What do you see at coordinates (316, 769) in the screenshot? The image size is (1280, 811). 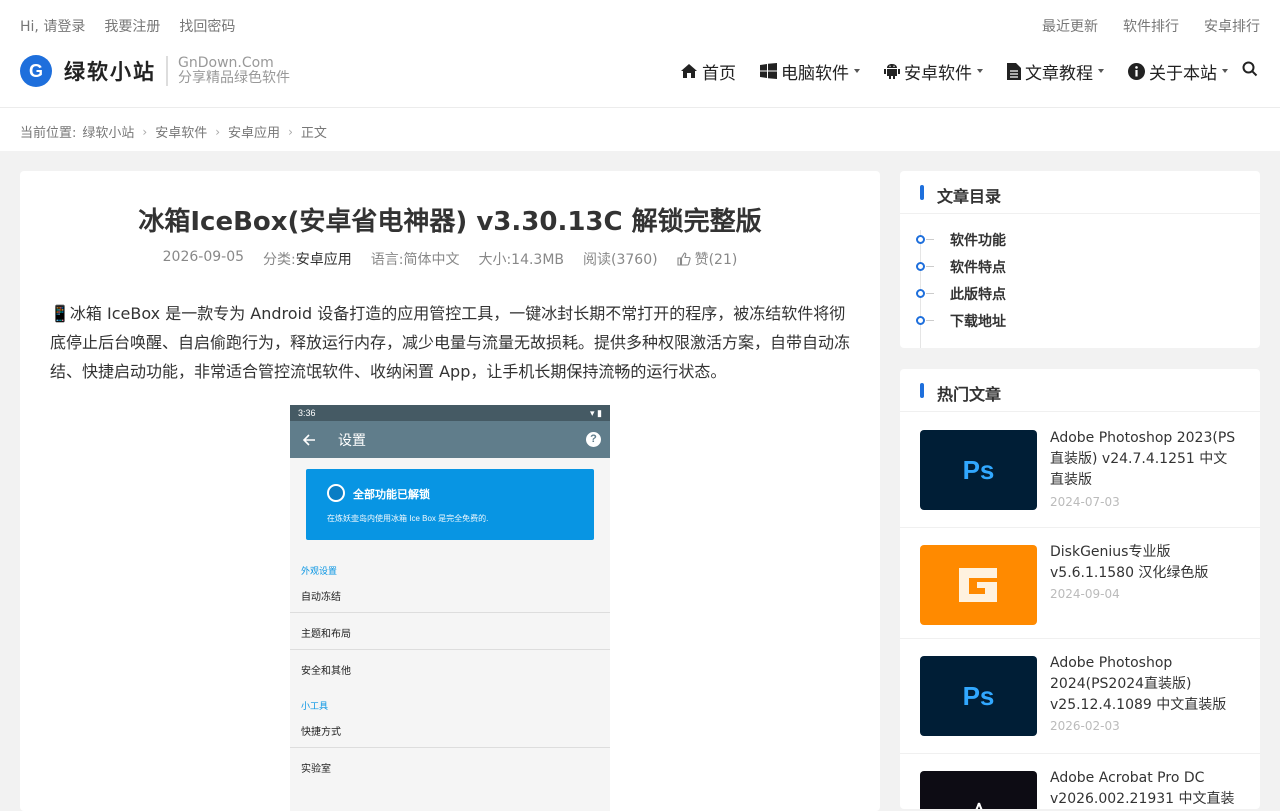 I see `settings-row: 实验室` at bounding box center [316, 769].